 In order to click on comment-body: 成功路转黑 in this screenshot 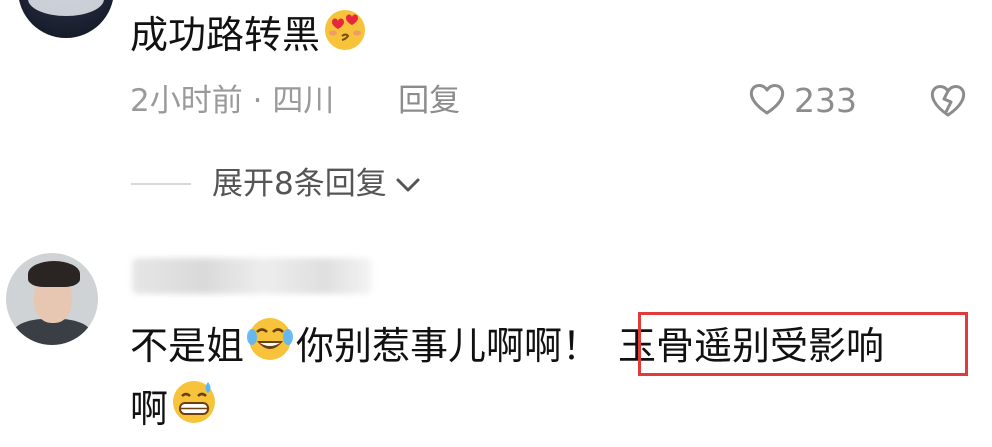, I will do `click(225, 35)`.